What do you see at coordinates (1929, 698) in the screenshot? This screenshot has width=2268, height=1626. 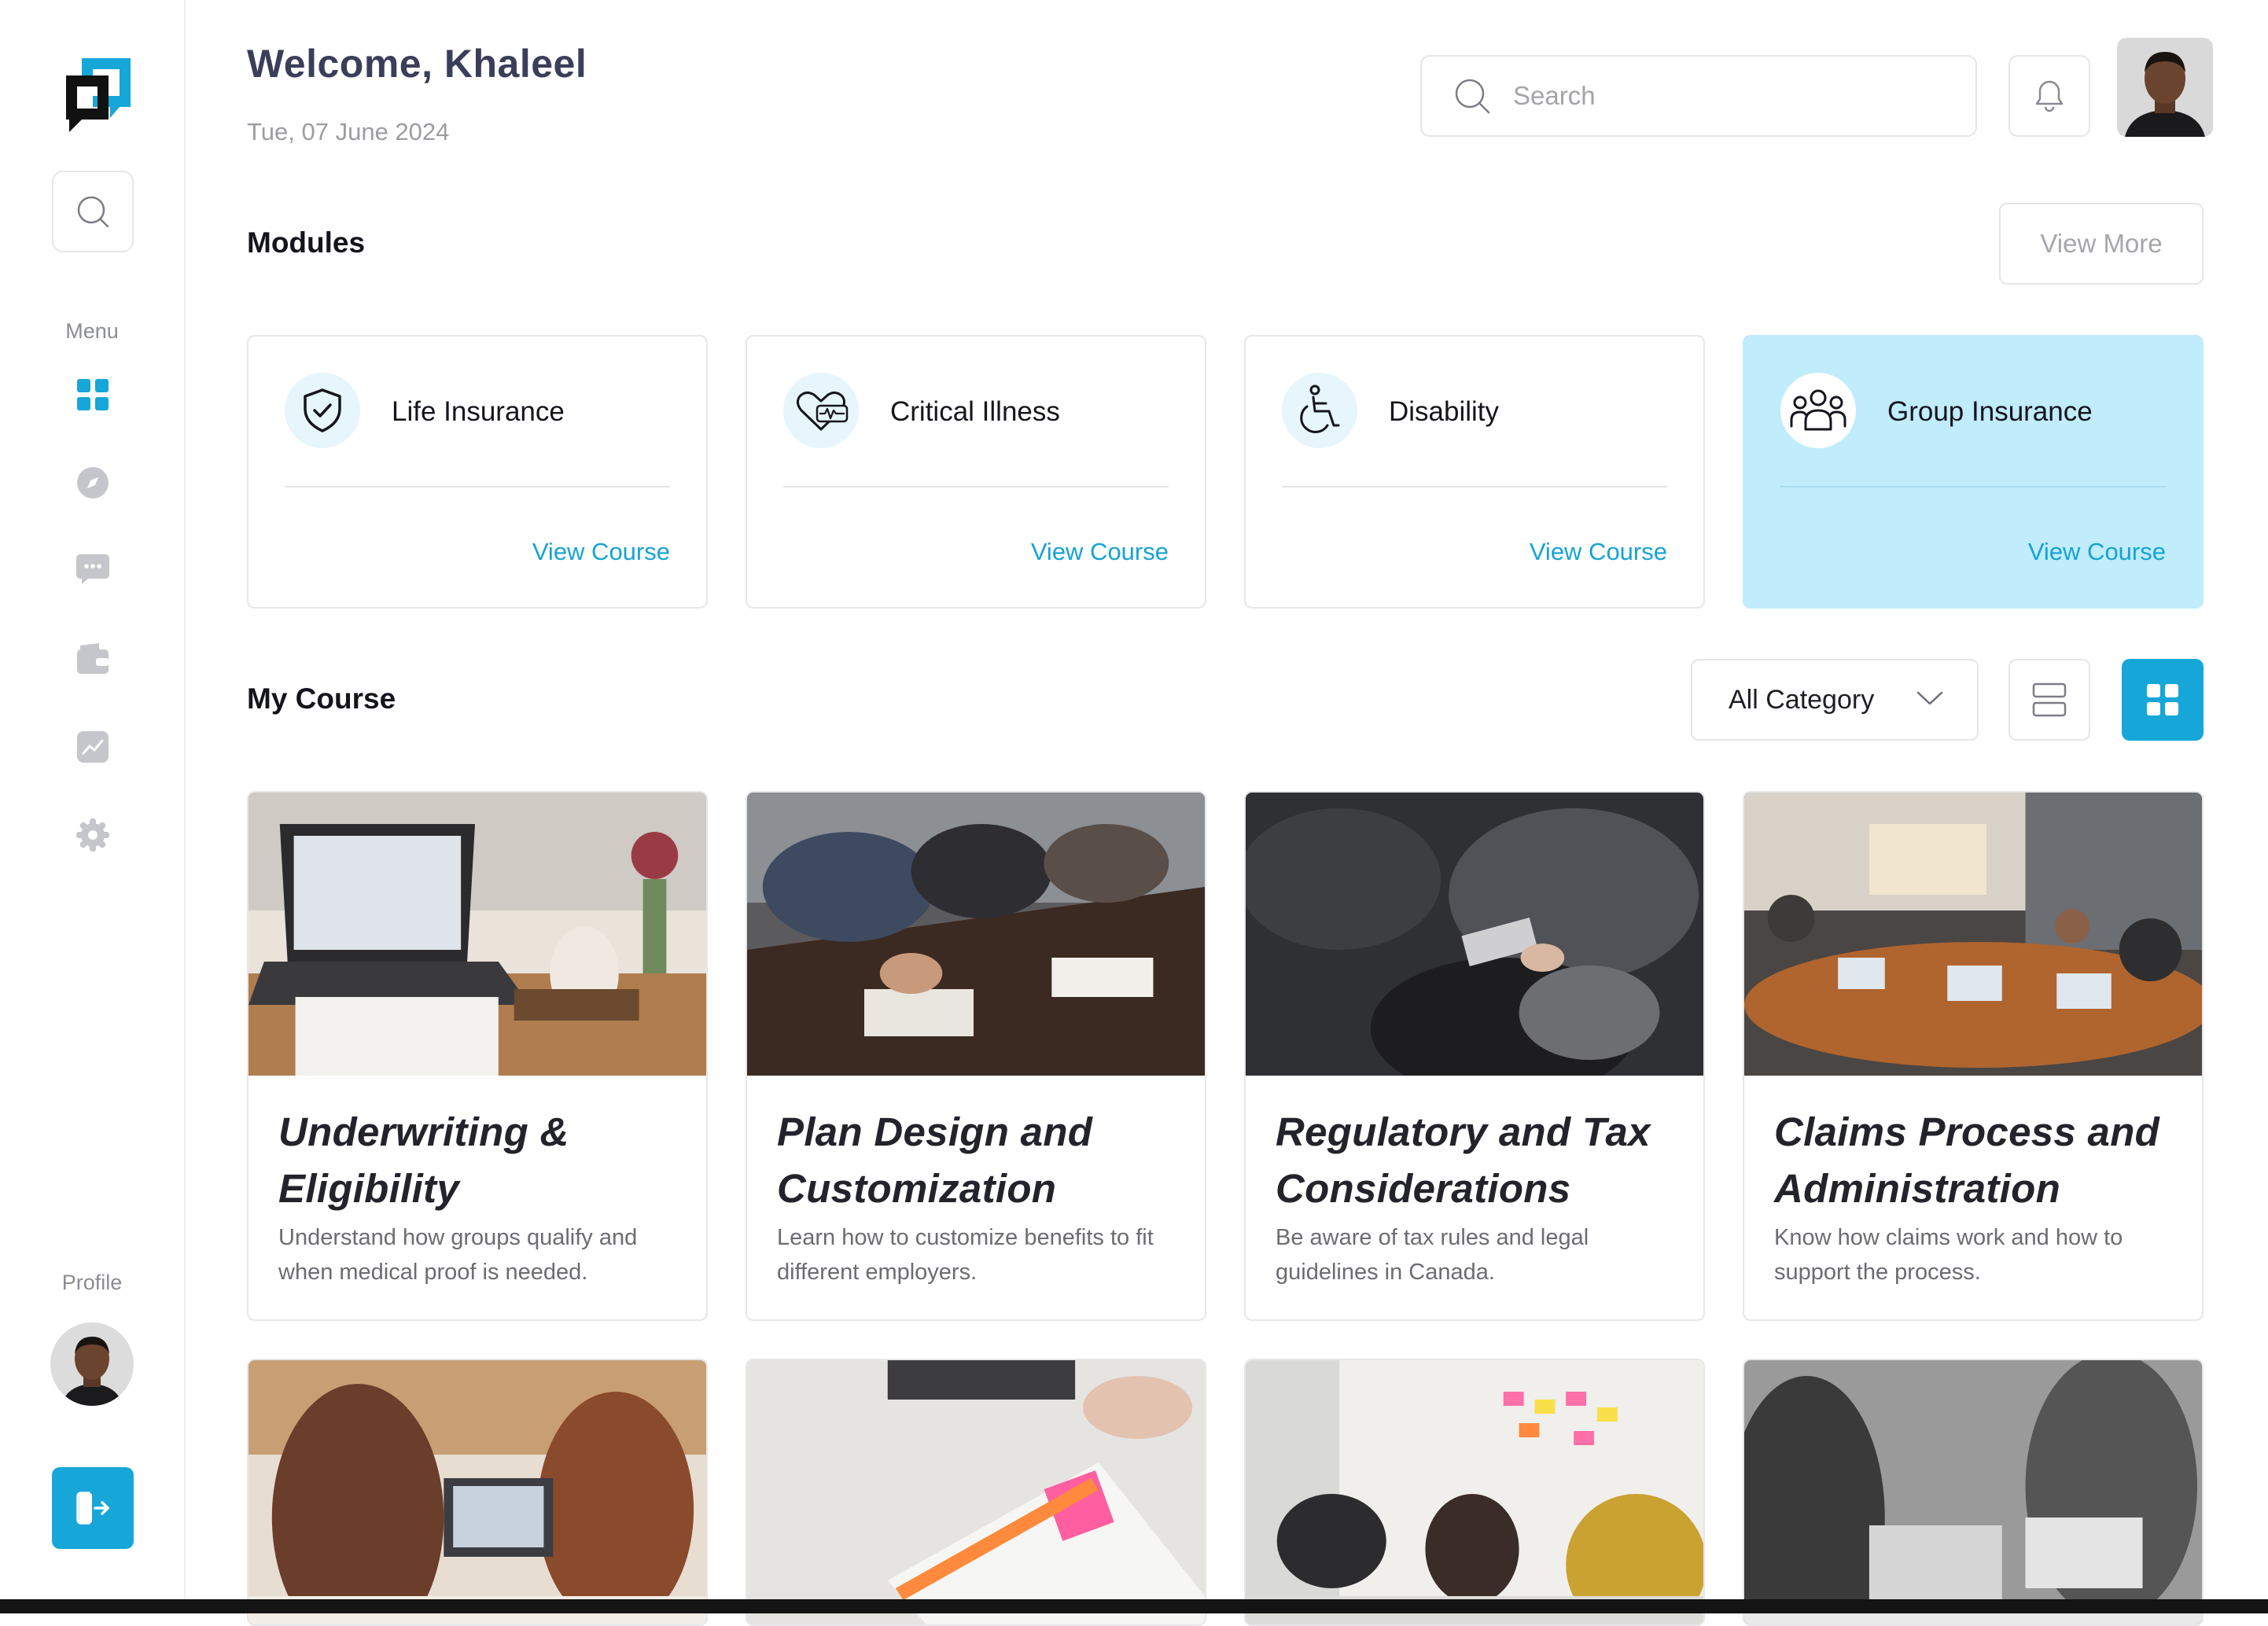 I see `chevron-down-icon` at bounding box center [1929, 698].